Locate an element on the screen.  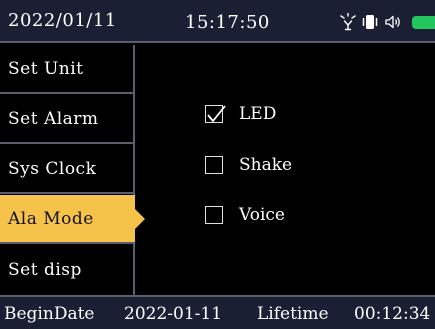
checkmark-icon is located at coordinates (216, 113).